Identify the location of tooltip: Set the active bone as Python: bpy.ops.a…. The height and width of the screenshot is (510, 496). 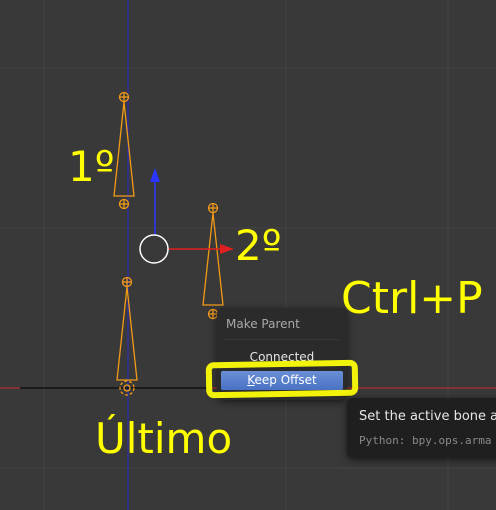
(421, 428).